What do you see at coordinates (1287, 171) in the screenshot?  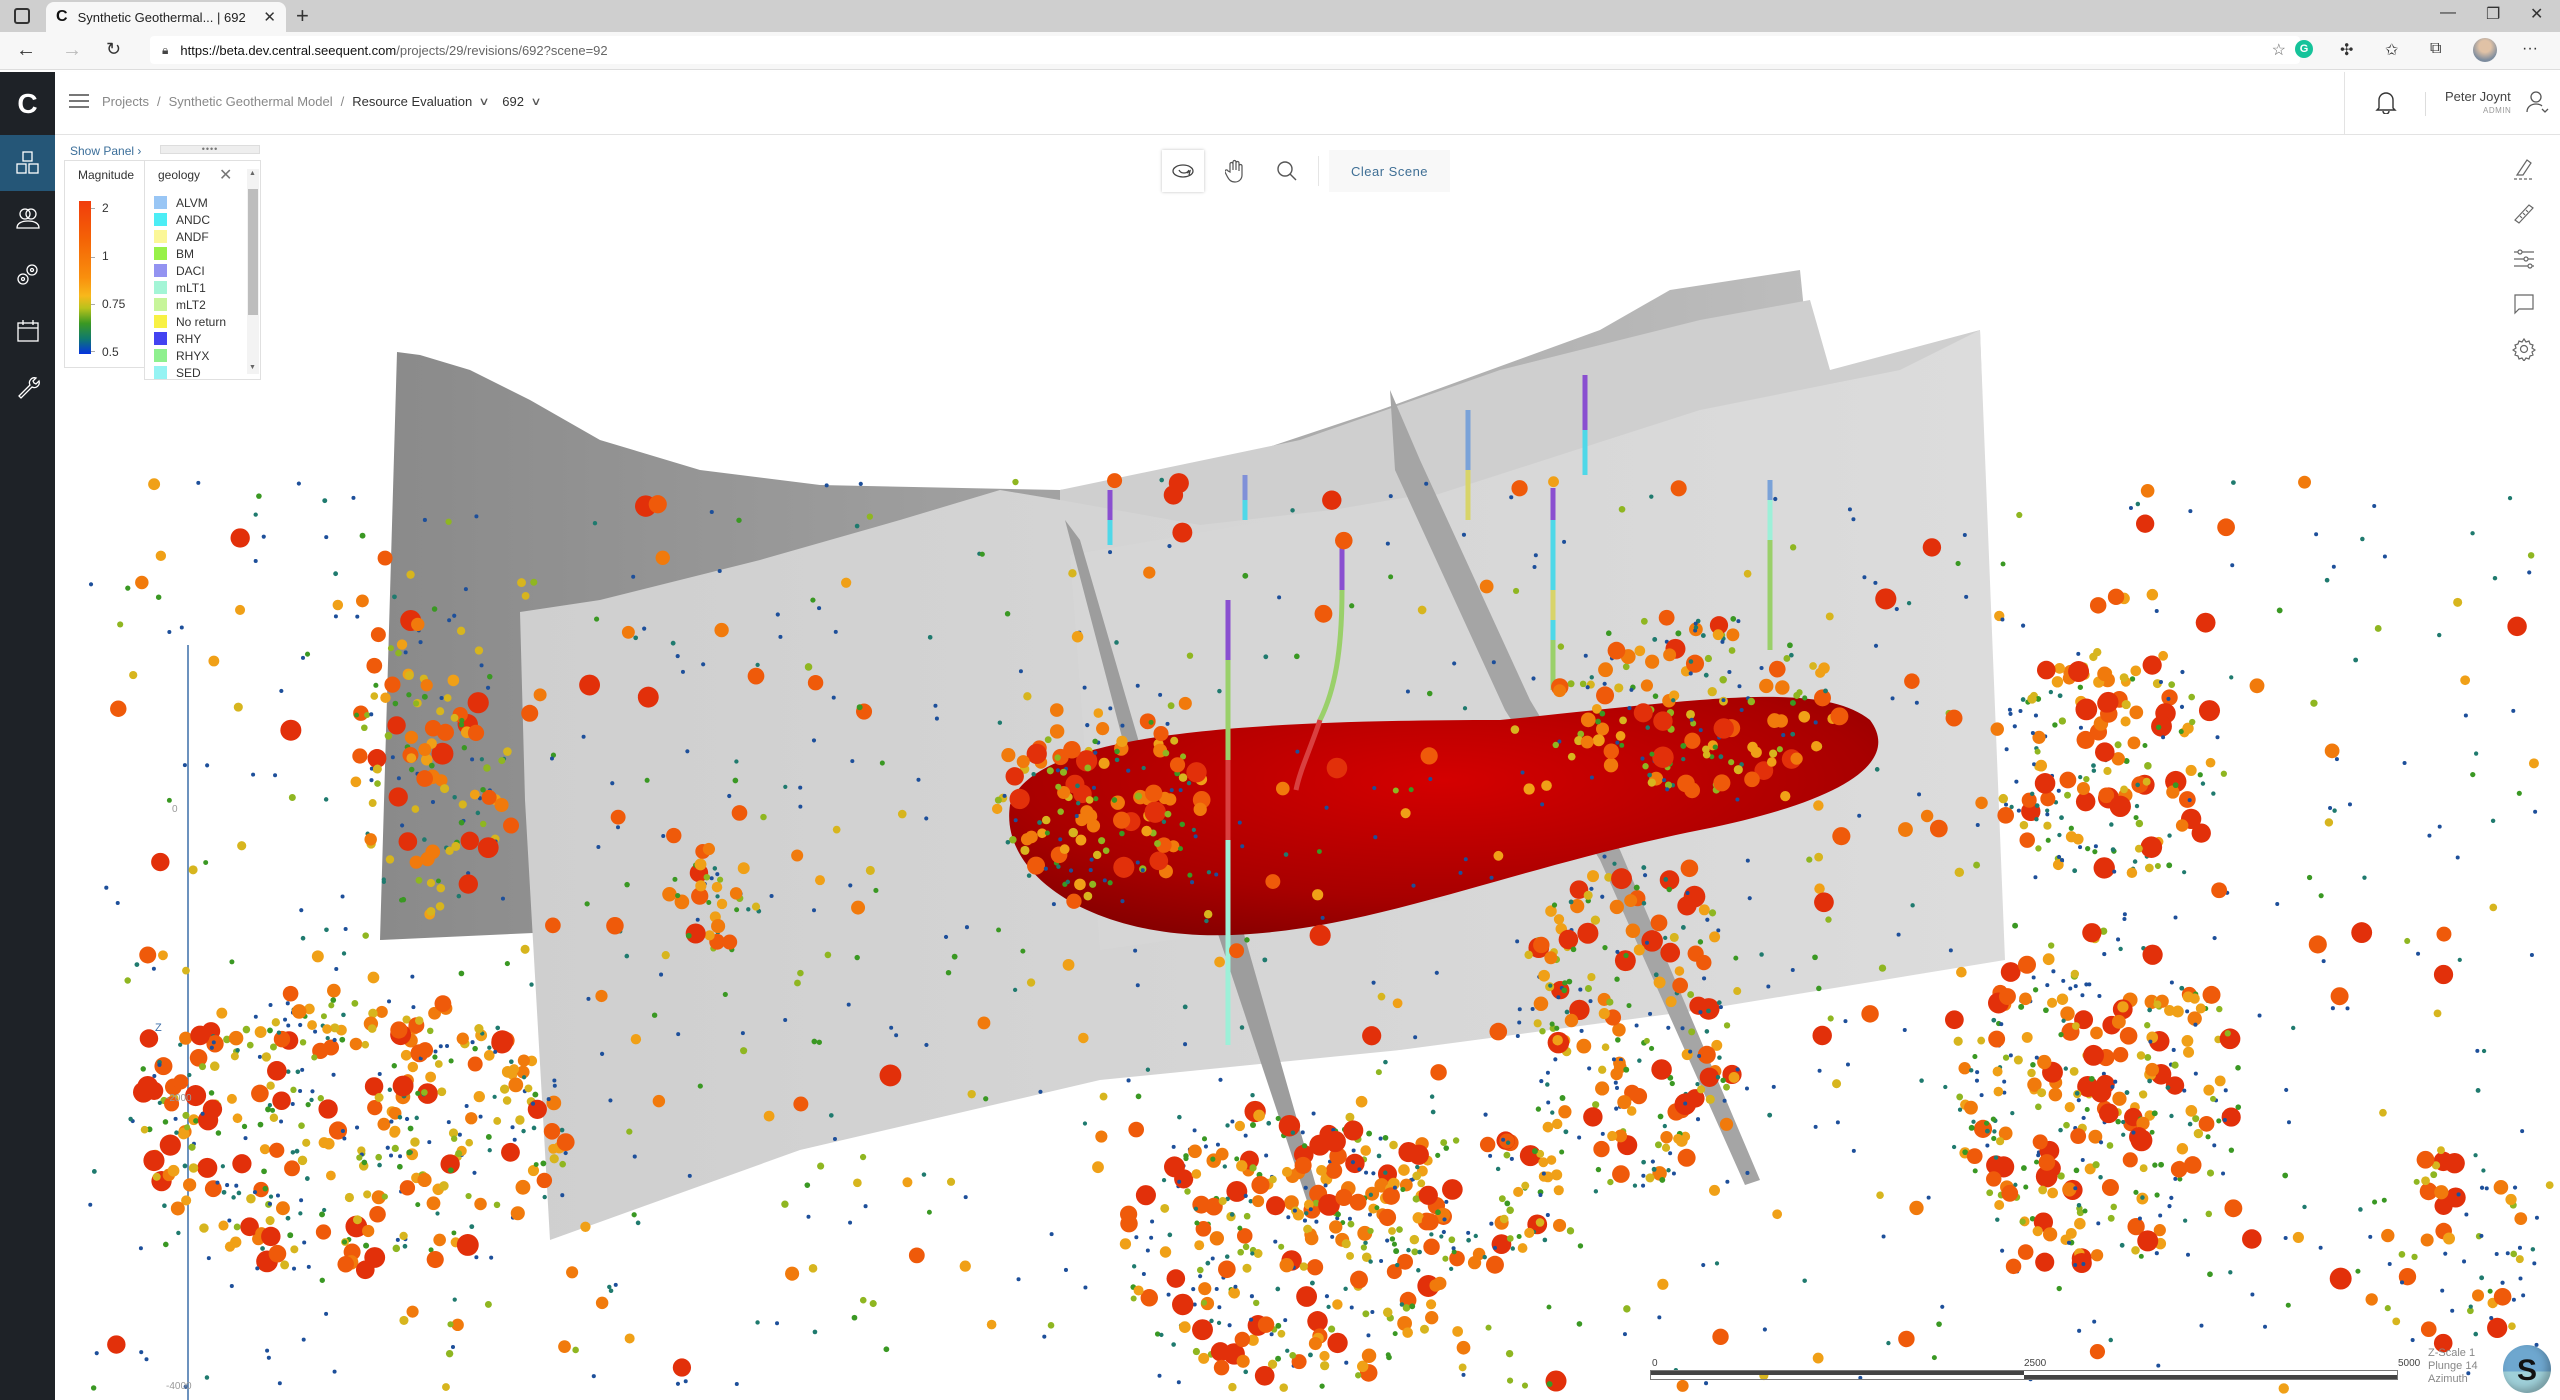 I see `zoom-tool-button` at bounding box center [1287, 171].